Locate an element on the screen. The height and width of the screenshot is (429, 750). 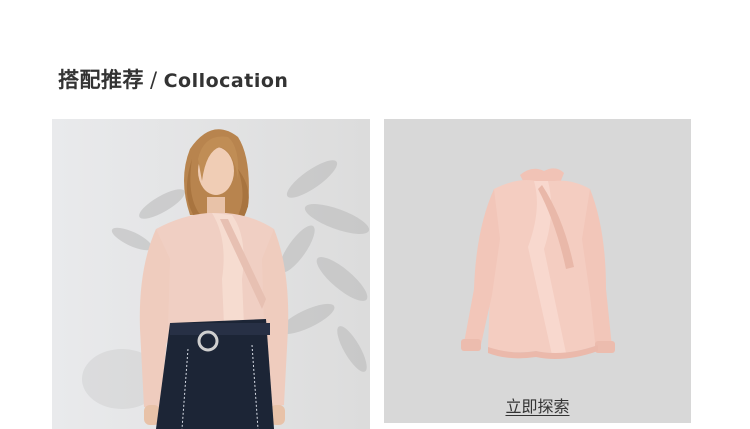
section-title-cn: 搭配推荐 is located at coordinates (101, 80).